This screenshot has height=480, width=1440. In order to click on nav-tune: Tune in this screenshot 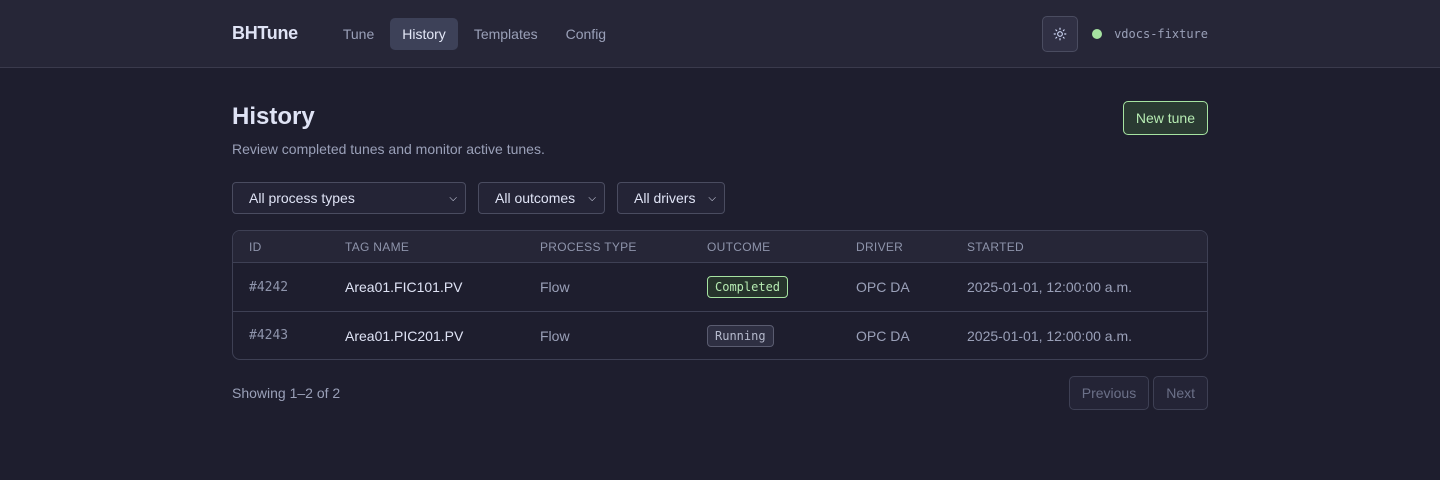, I will do `click(358, 34)`.